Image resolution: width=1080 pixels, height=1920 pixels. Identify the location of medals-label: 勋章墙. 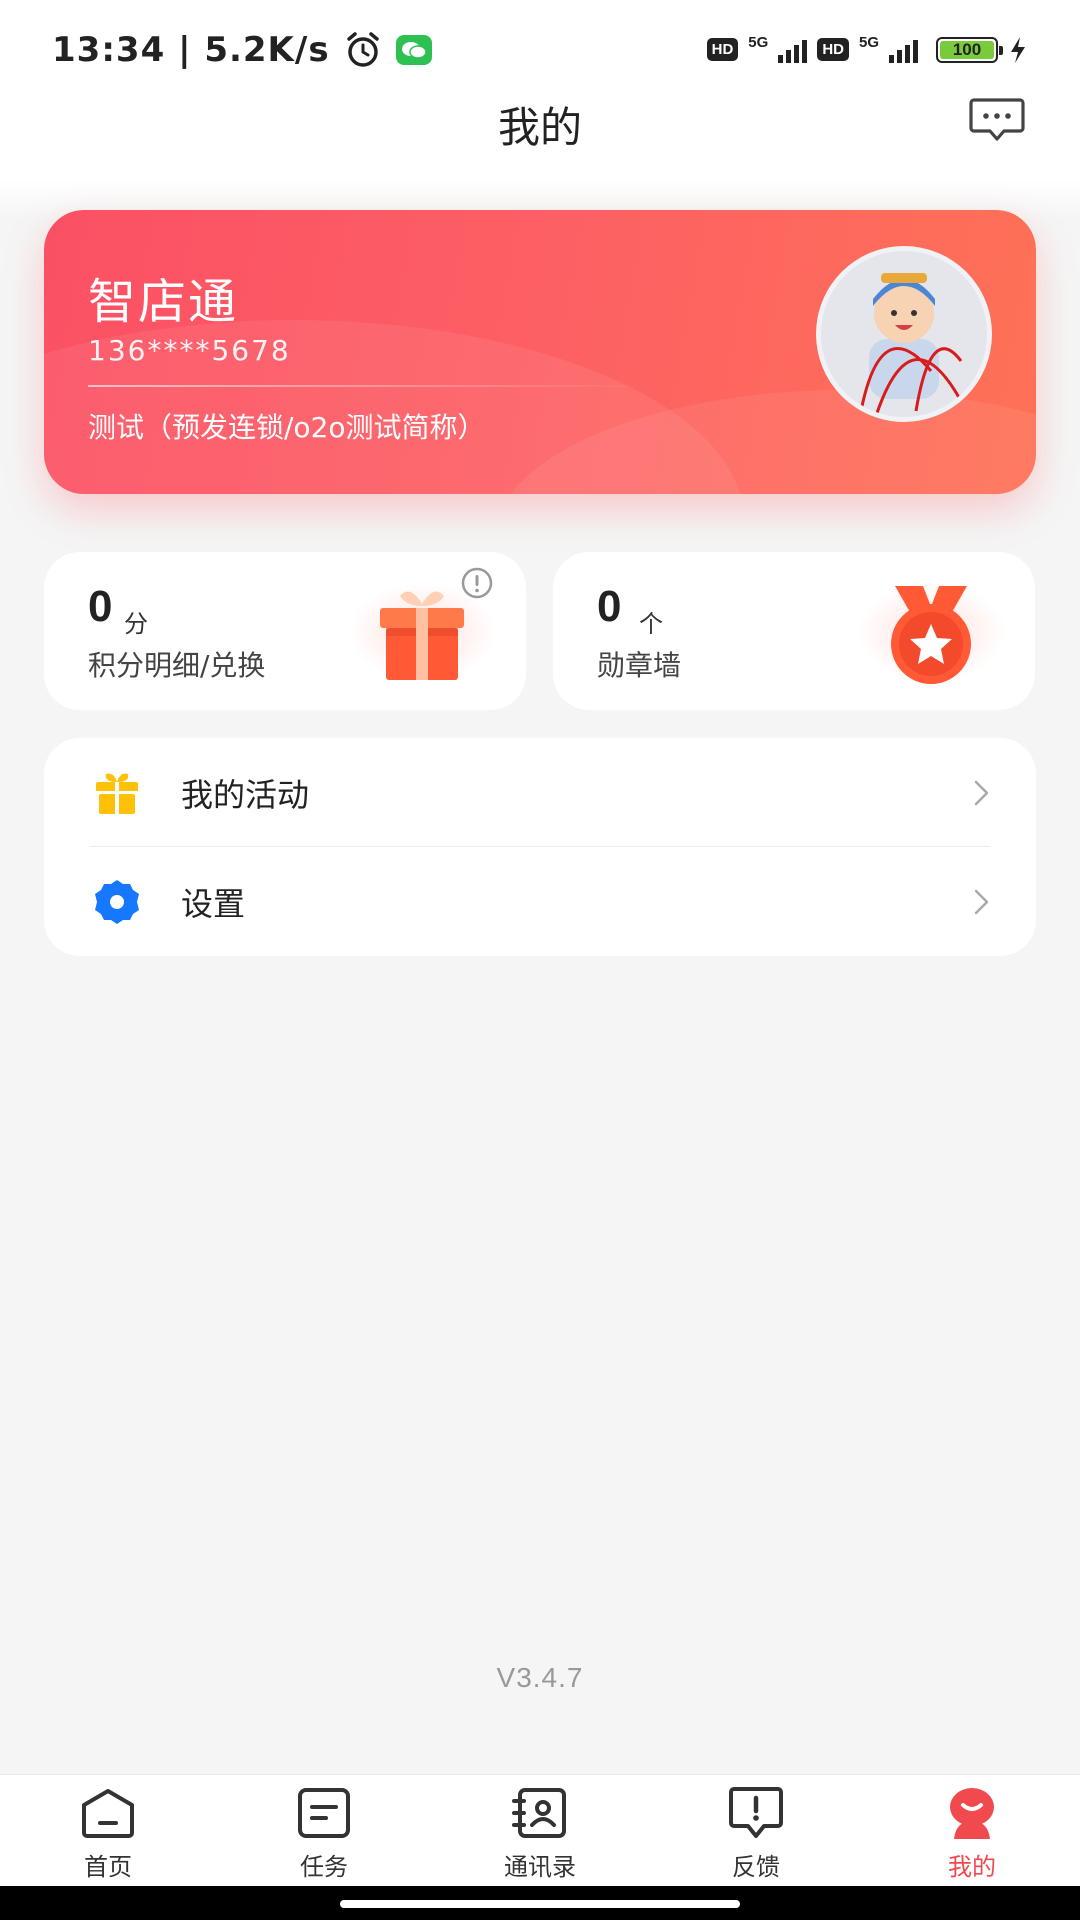
(639, 665).